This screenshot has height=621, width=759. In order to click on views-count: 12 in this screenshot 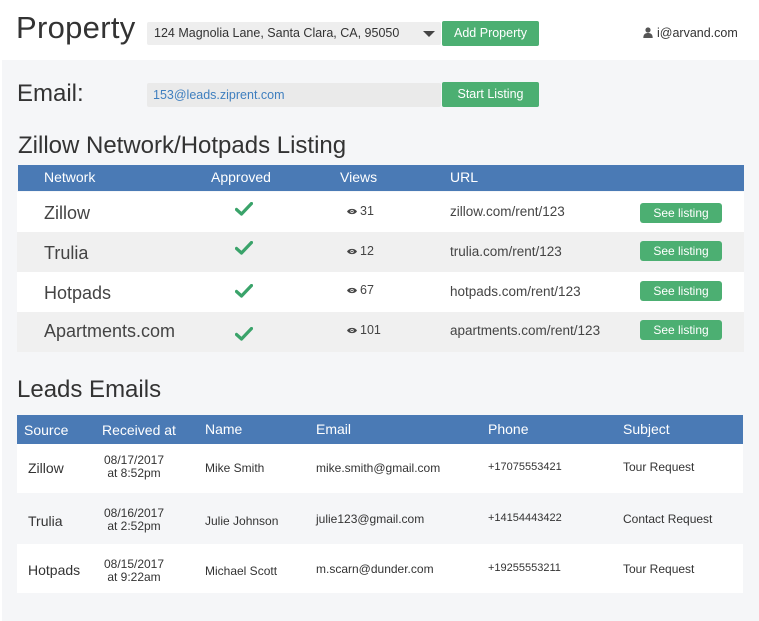, I will do `click(360, 251)`.